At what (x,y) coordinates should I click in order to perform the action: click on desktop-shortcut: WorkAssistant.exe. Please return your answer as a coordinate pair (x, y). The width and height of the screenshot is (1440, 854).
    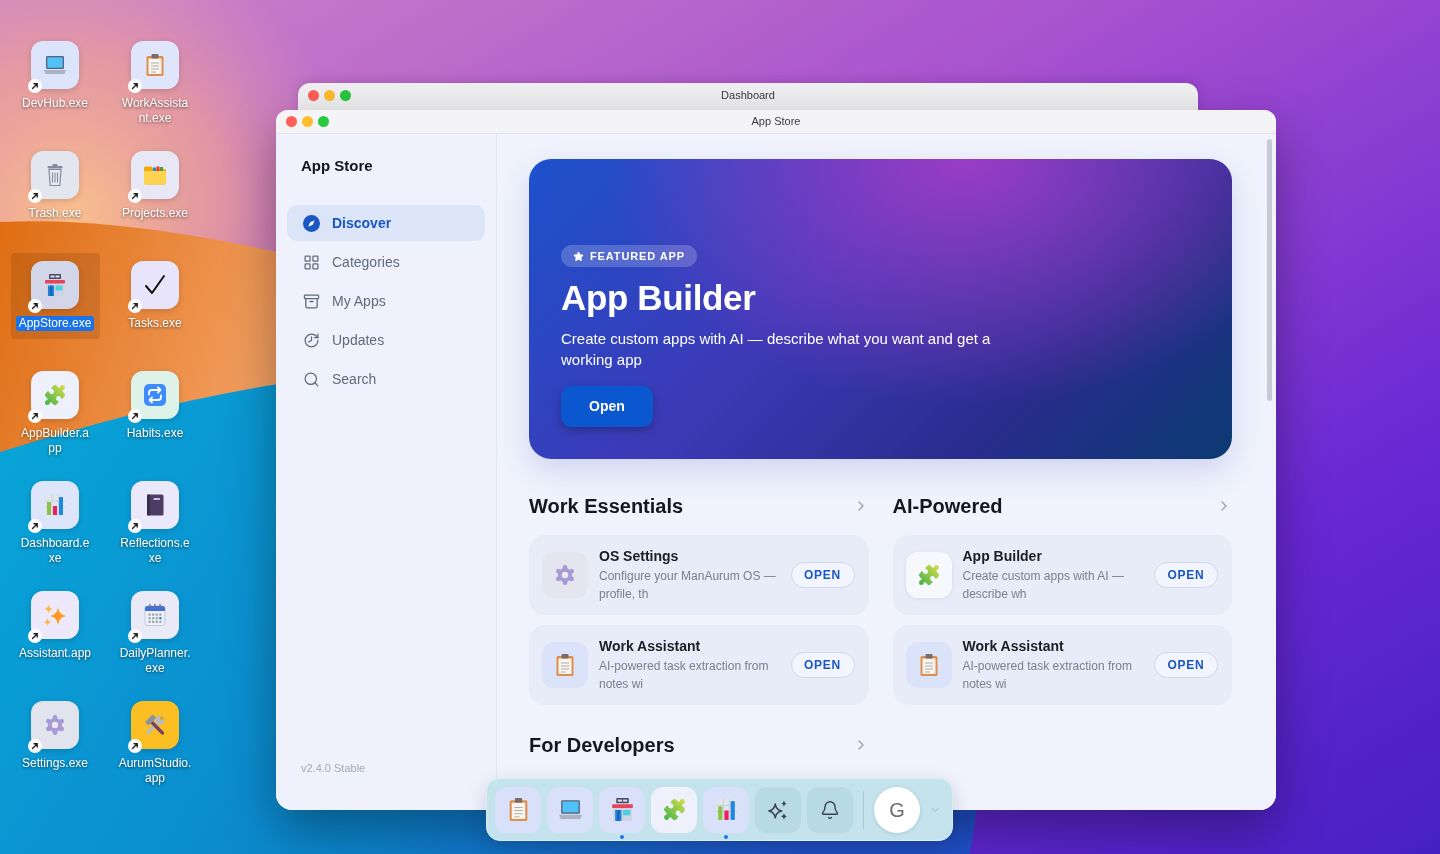
    Looking at the image, I should click on (155, 83).